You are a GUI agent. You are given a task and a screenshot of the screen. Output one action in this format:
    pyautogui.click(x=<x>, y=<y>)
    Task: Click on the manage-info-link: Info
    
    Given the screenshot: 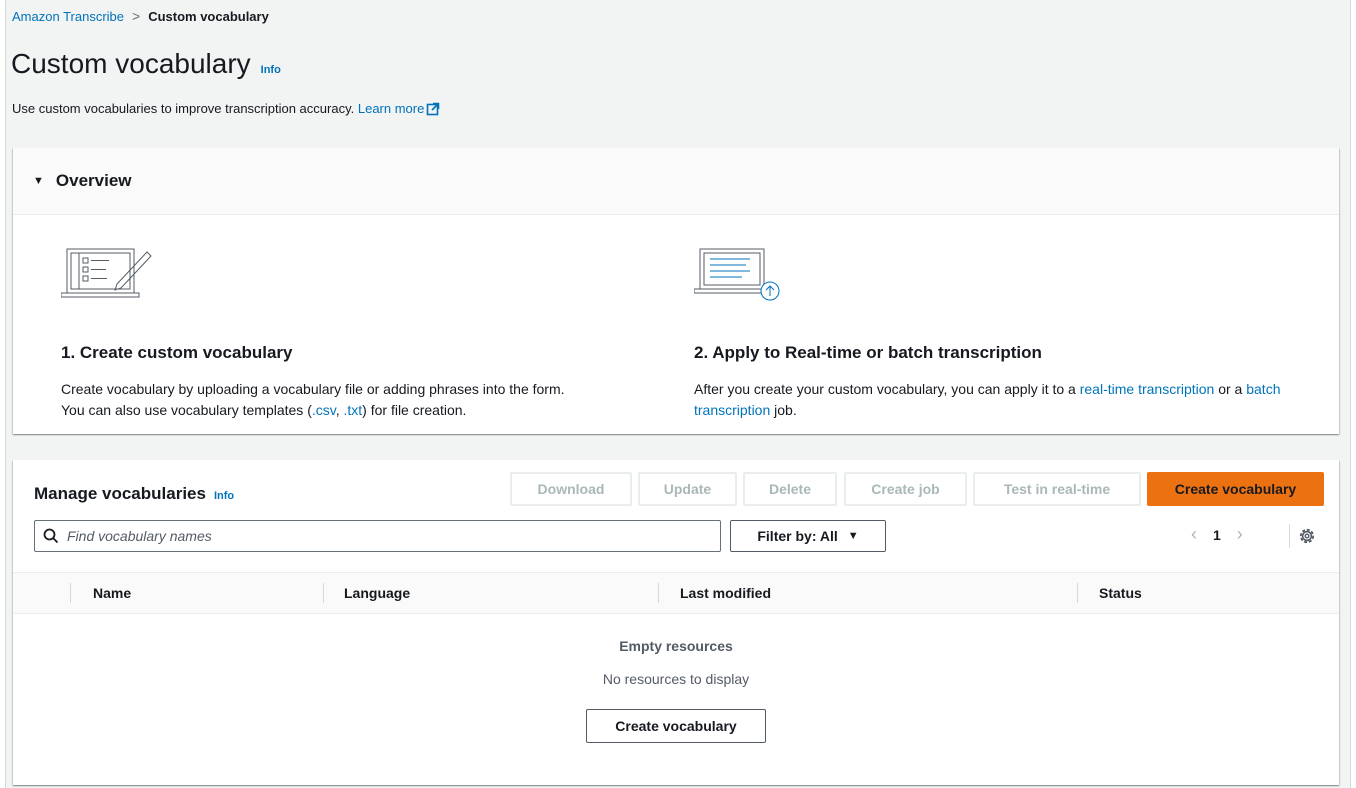 What is the action you would take?
    pyautogui.click(x=224, y=496)
    